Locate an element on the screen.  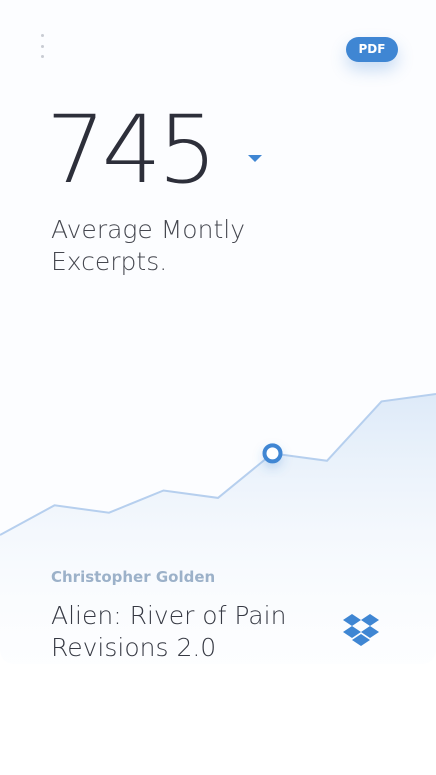
chart-points is located at coordinates (272, 453).